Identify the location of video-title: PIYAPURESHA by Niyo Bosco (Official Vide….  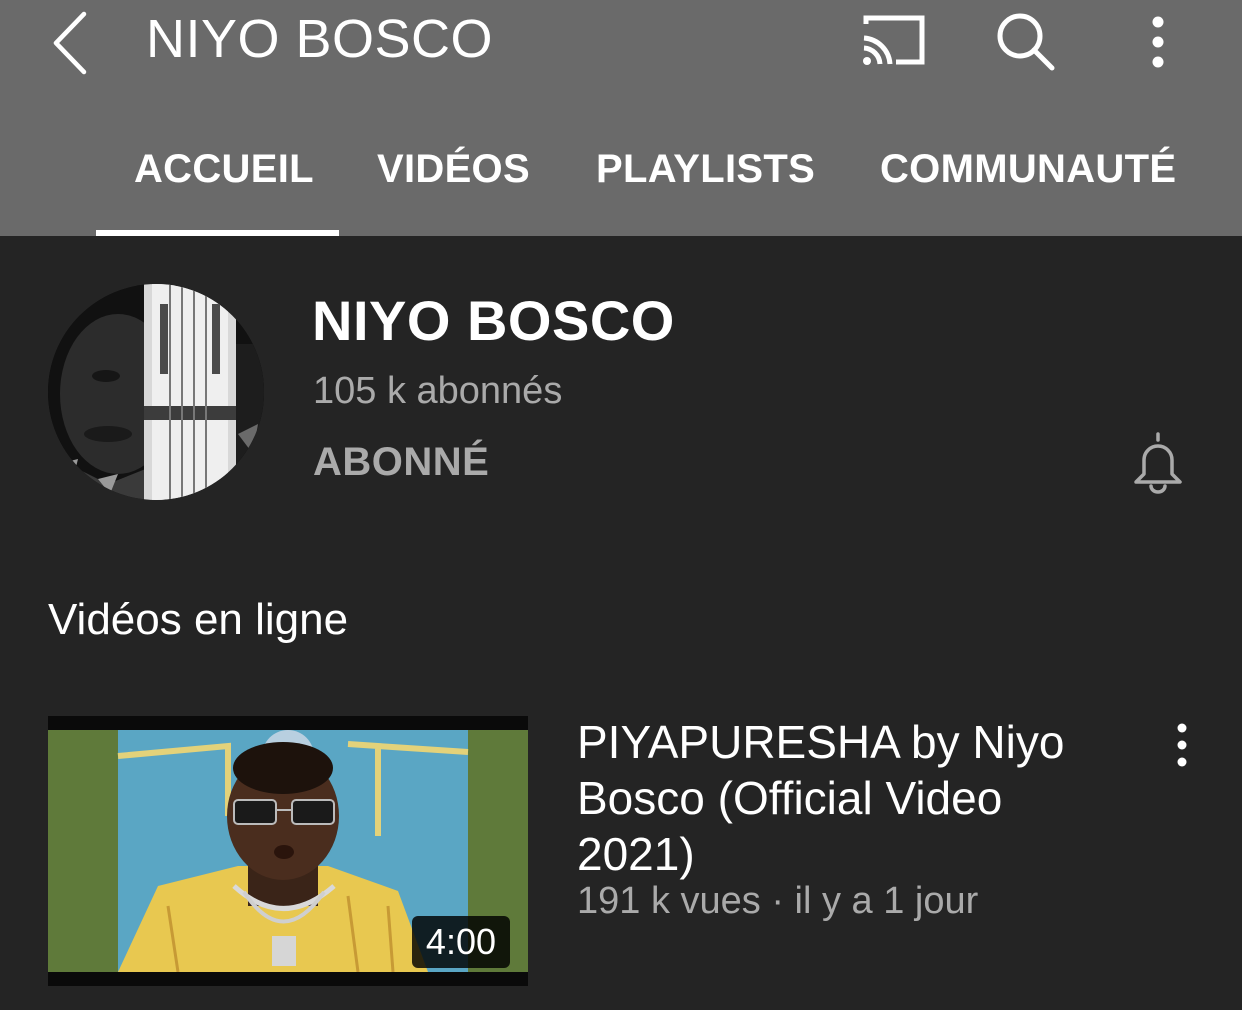
(837, 798).